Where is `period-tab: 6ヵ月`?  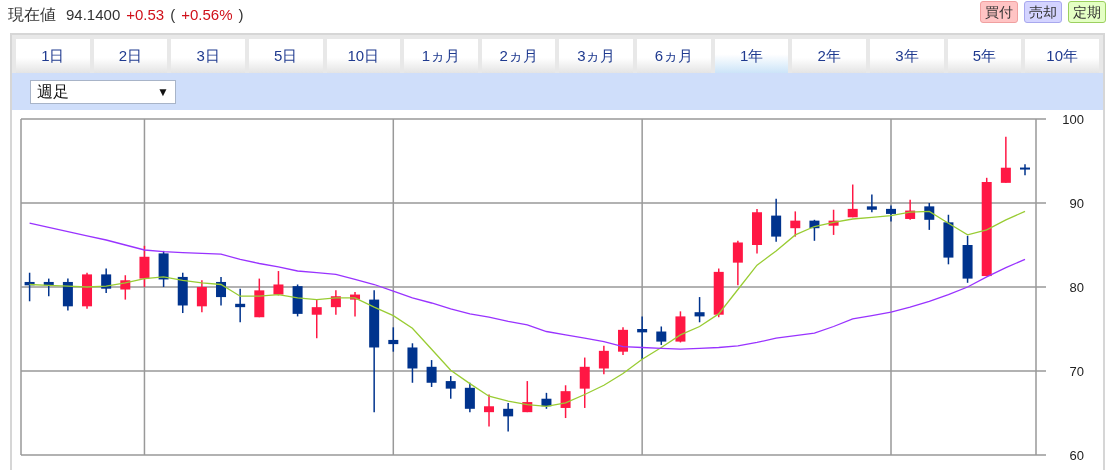
period-tab: 6ヵ月 is located at coordinates (674, 56).